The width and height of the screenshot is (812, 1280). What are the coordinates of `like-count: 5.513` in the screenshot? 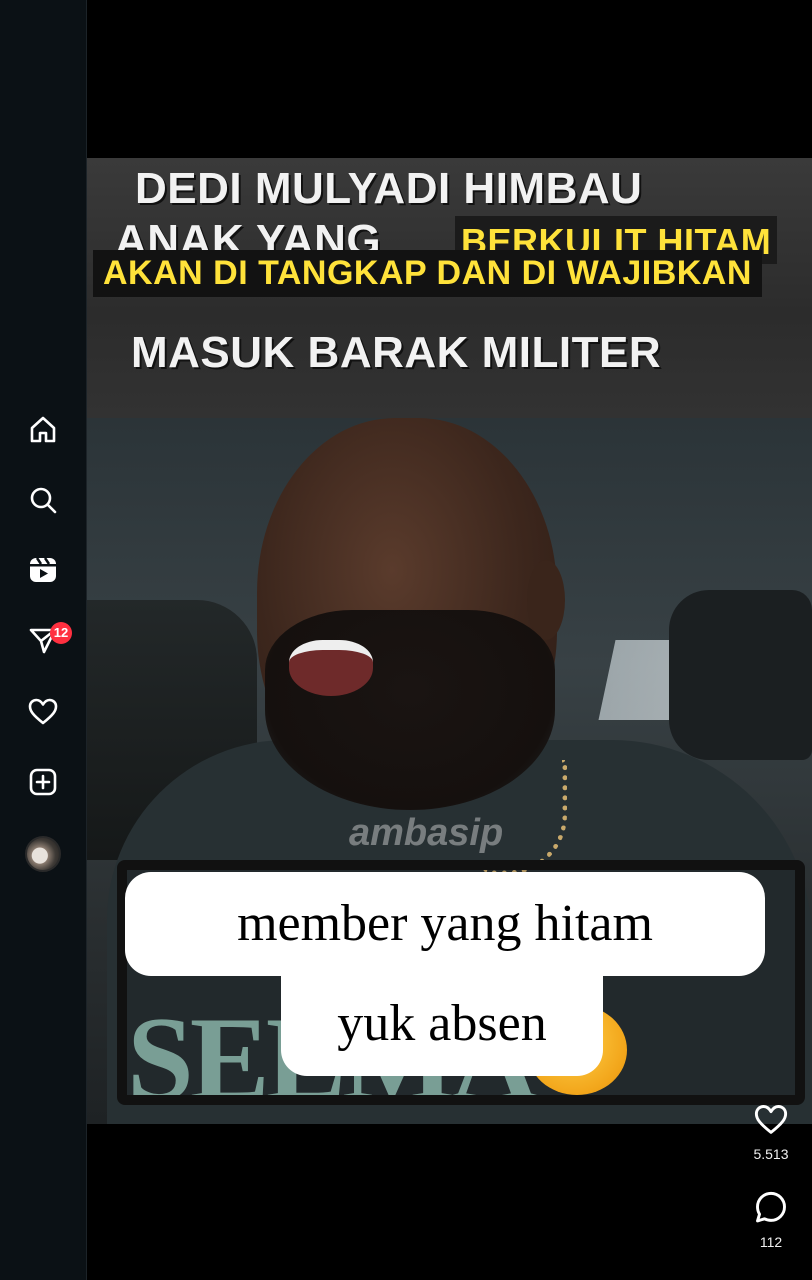 It's located at (771, 1154).